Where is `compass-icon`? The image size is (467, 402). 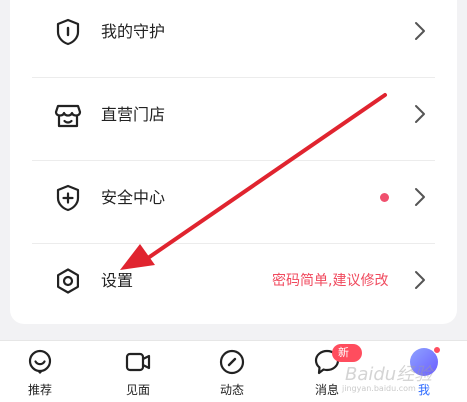
compass-icon is located at coordinates (232, 362).